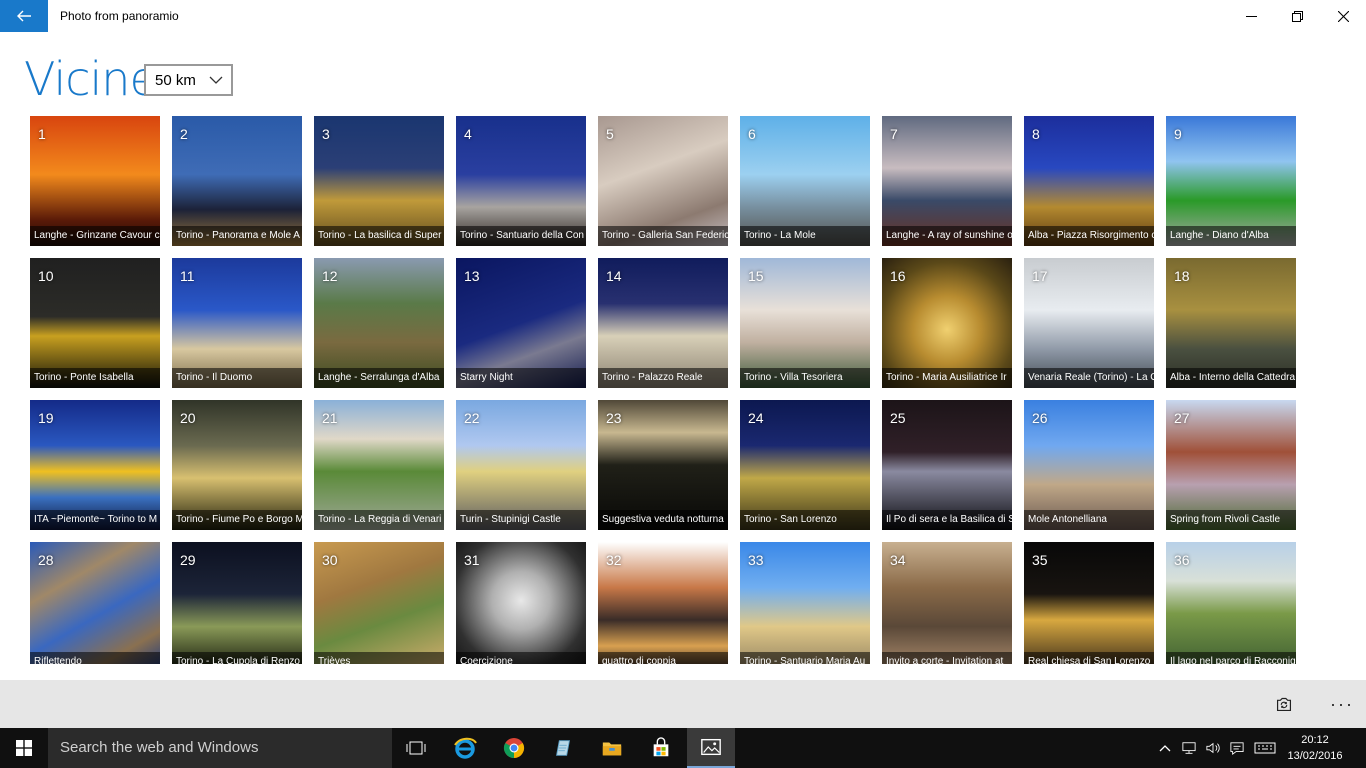  What do you see at coordinates (898, 560) in the screenshot?
I see `photo-number: 34` at bounding box center [898, 560].